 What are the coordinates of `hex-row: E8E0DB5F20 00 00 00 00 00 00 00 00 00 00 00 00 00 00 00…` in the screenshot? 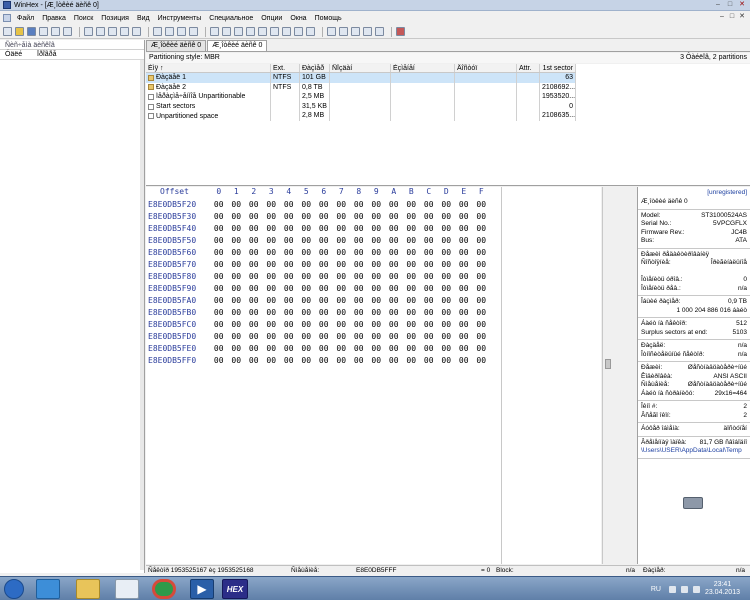 It's located at (318, 205).